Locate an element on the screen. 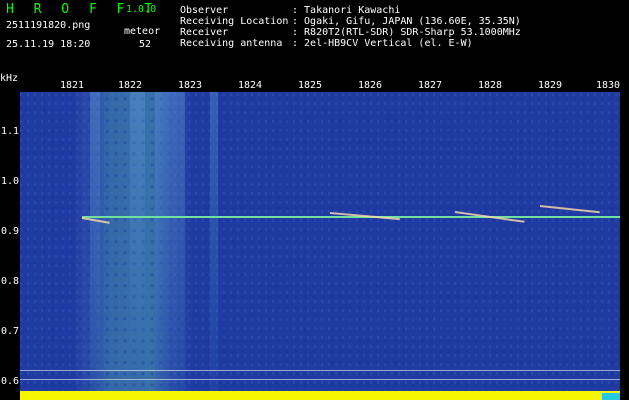 This screenshot has height=400, width=629. y-tick: 0.9 is located at coordinates (10, 231).